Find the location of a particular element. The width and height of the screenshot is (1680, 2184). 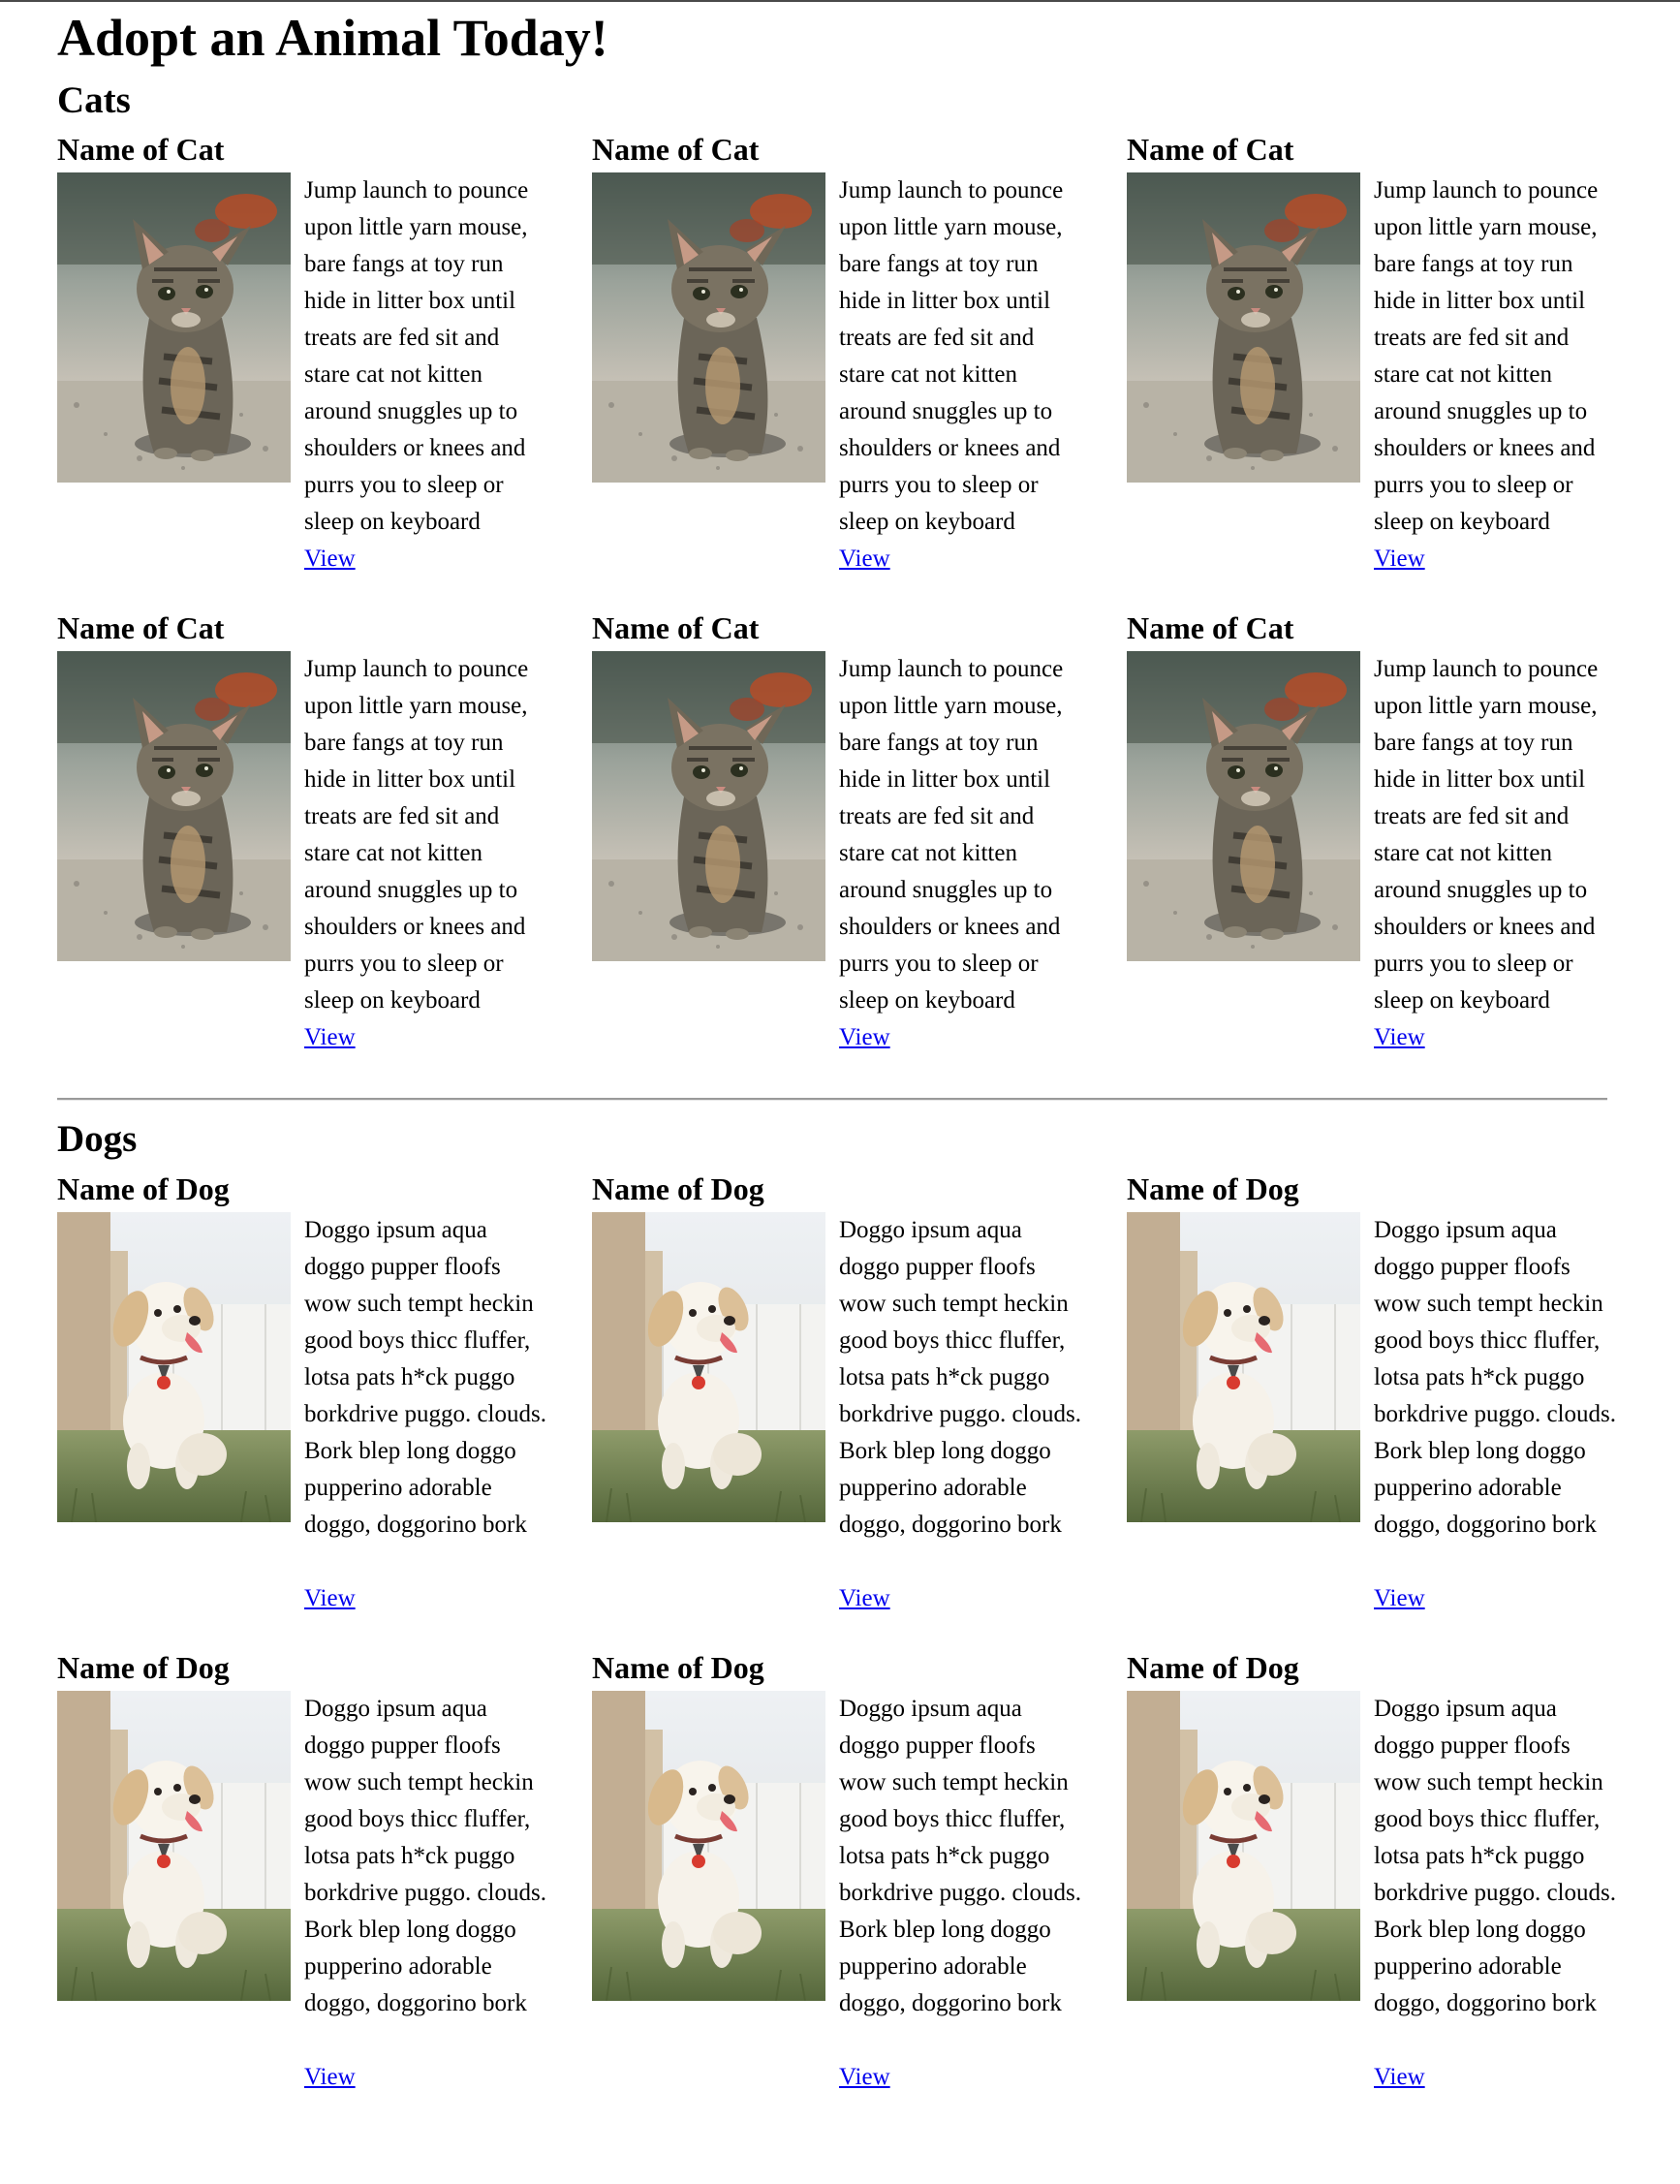

top-border is located at coordinates (840, 1).